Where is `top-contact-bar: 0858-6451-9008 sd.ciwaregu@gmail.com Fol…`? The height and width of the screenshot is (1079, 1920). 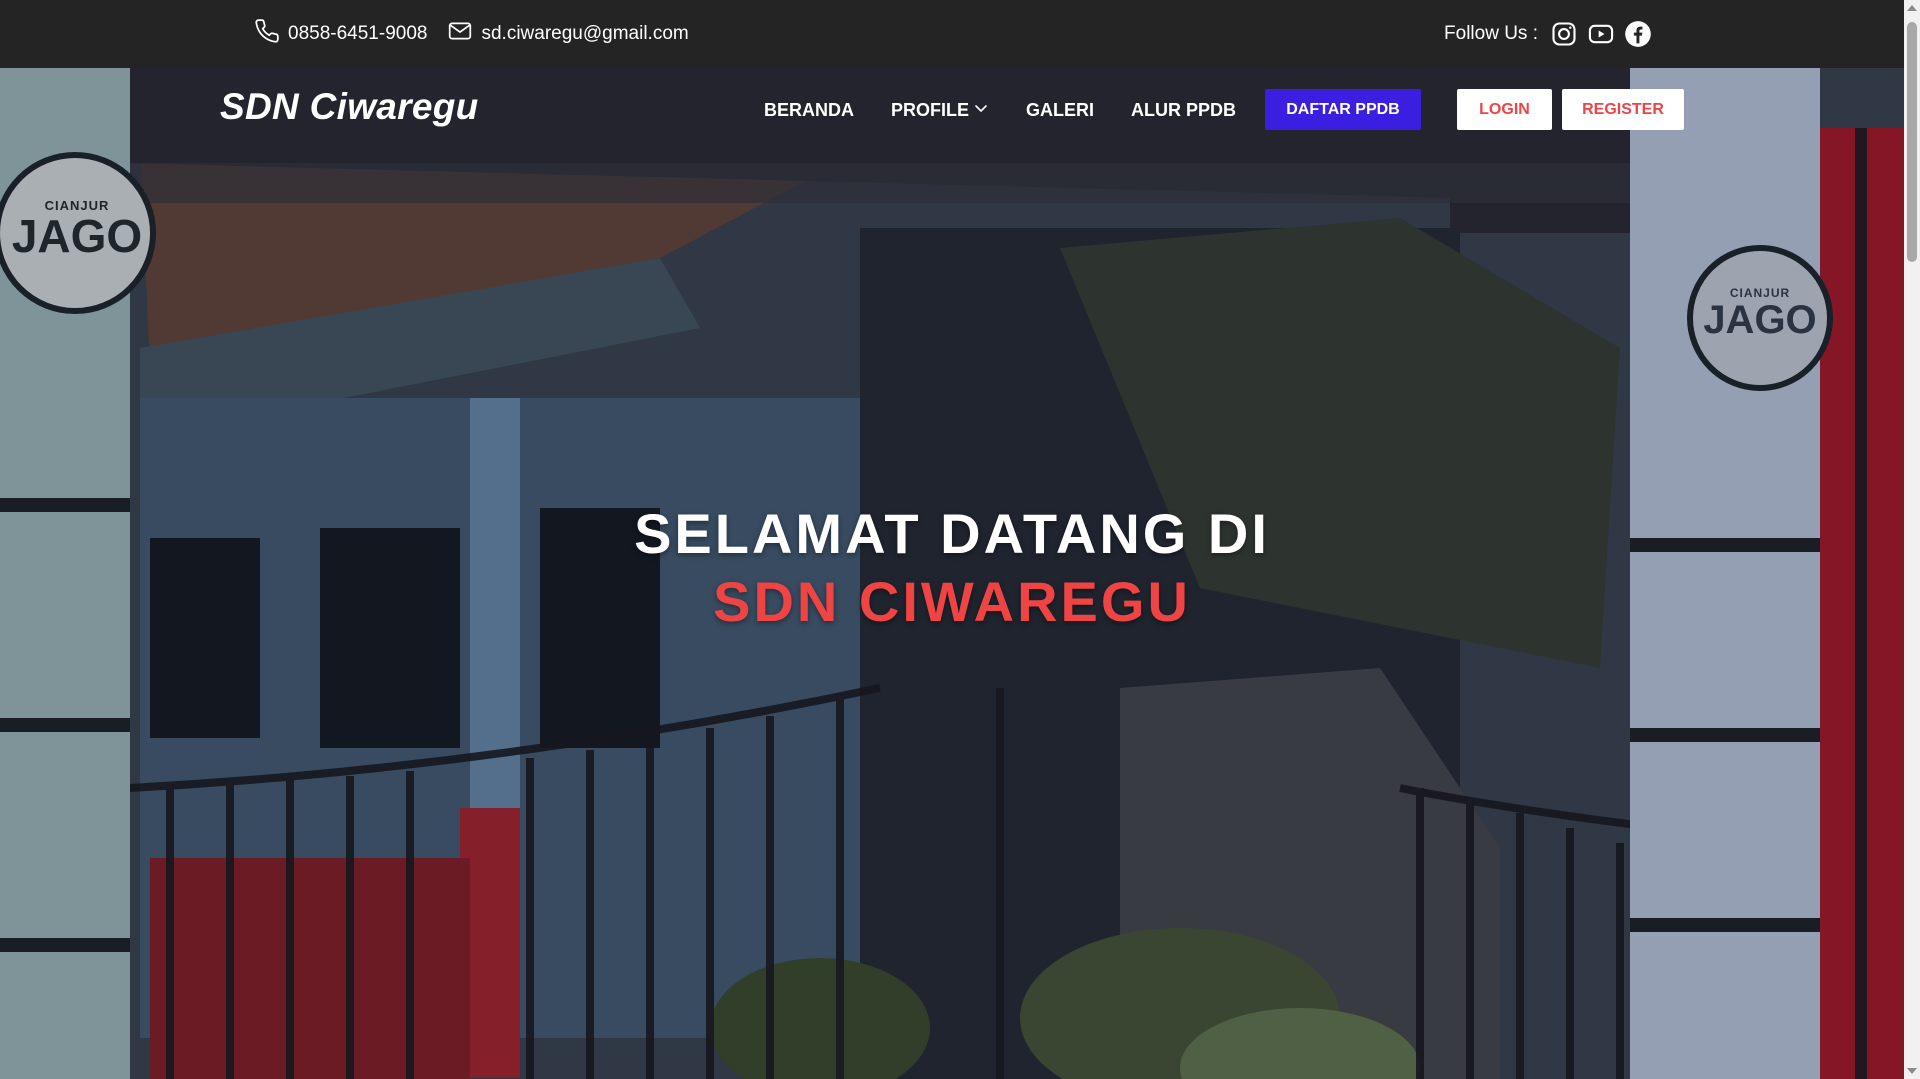
top-contact-bar: 0858-6451-9008 sd.ciwaregu@gmail.com Fol… is located at coordinates (952, 34).